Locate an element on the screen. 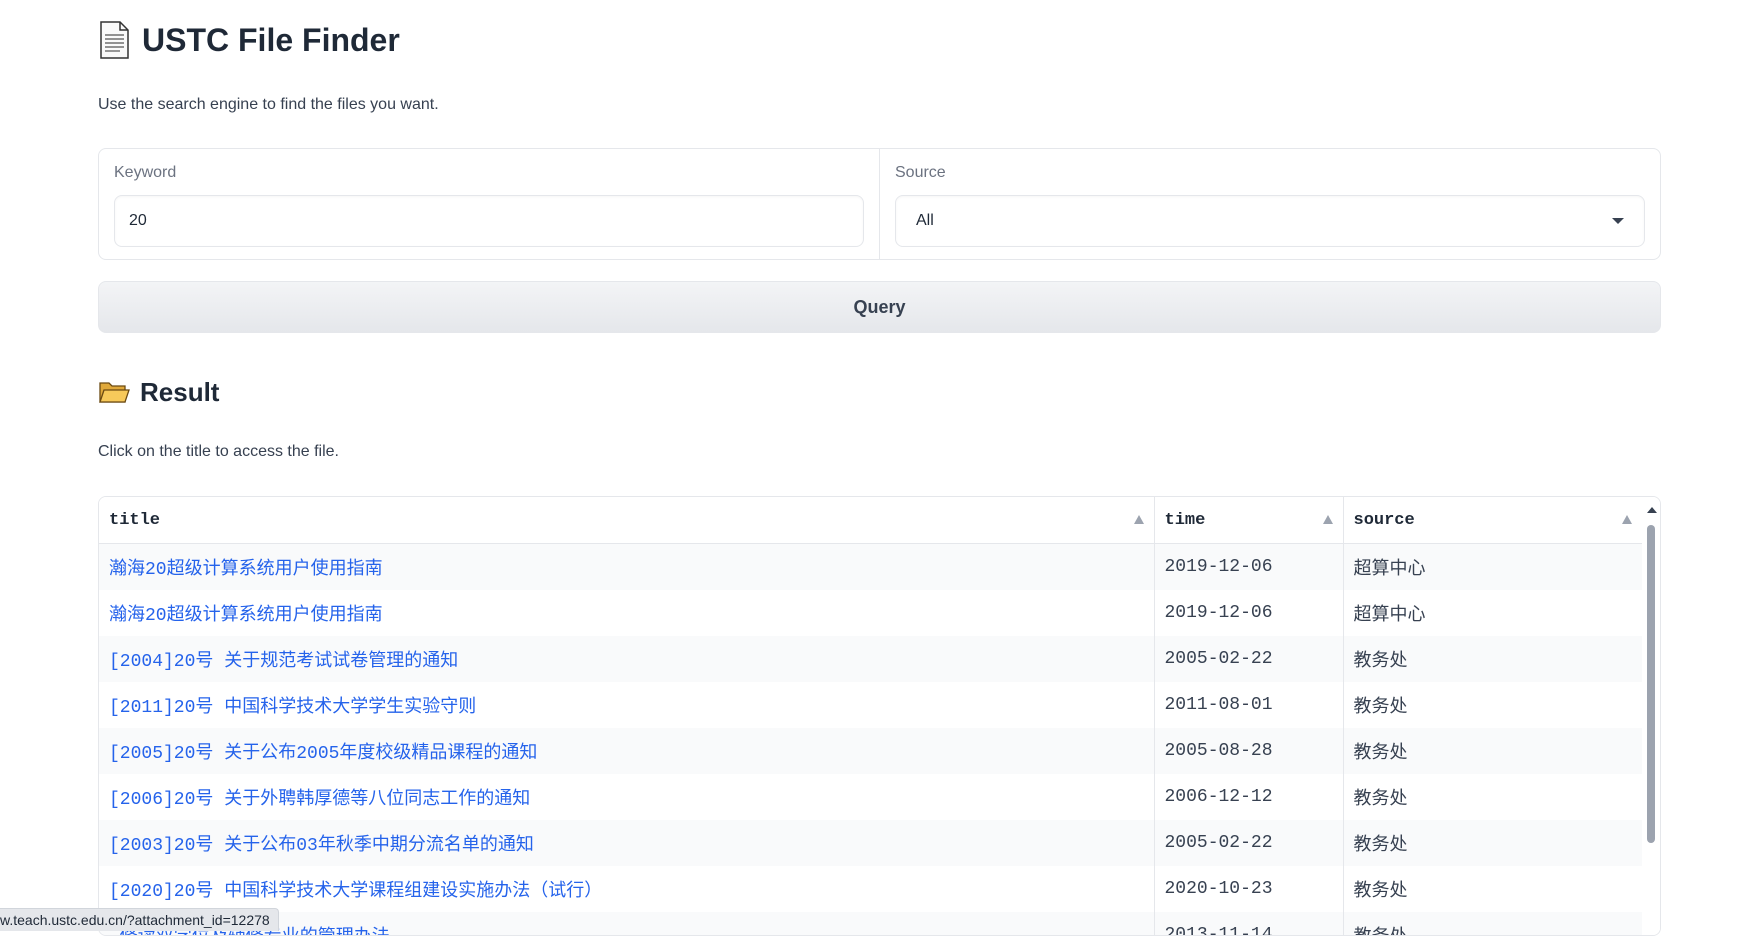 The image size is (1747, 936). chevron-down-icon is located at coordinates (1618, 221).